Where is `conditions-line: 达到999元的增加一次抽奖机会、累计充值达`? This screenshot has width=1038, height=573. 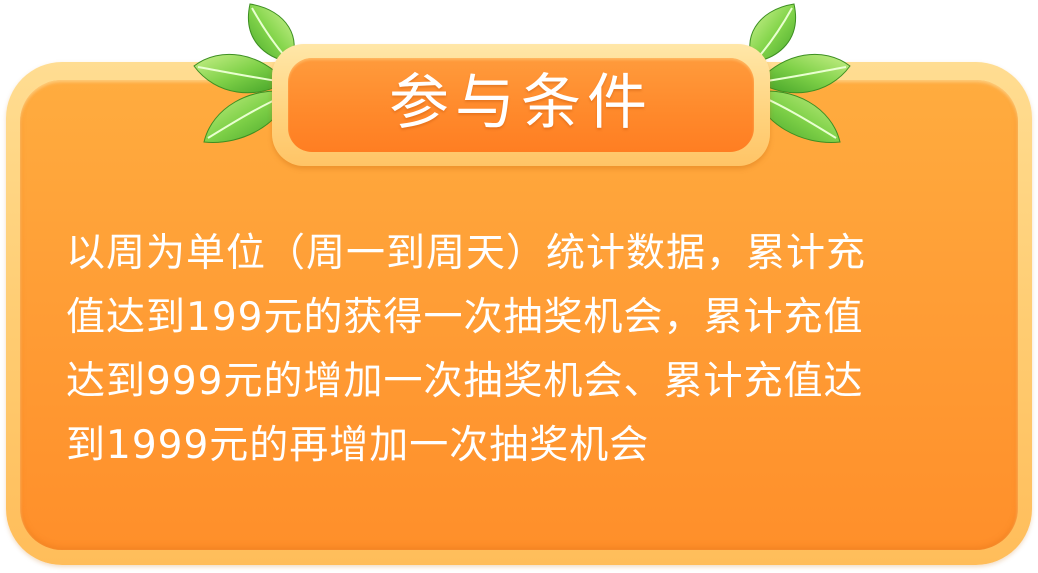
conditions-line: 达到999元的增加一次抽奖机会、累计充值达 is located at coordinates (465, 381).